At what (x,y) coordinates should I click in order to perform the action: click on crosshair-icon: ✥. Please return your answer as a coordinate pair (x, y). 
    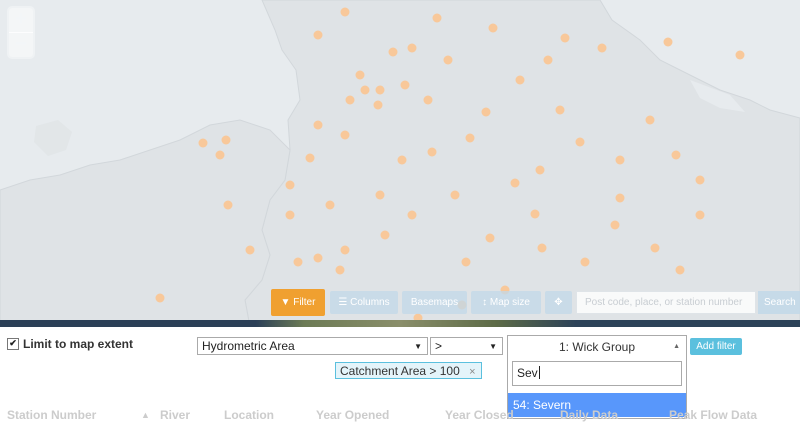
    Looking at the image, I should click on (558, 302).